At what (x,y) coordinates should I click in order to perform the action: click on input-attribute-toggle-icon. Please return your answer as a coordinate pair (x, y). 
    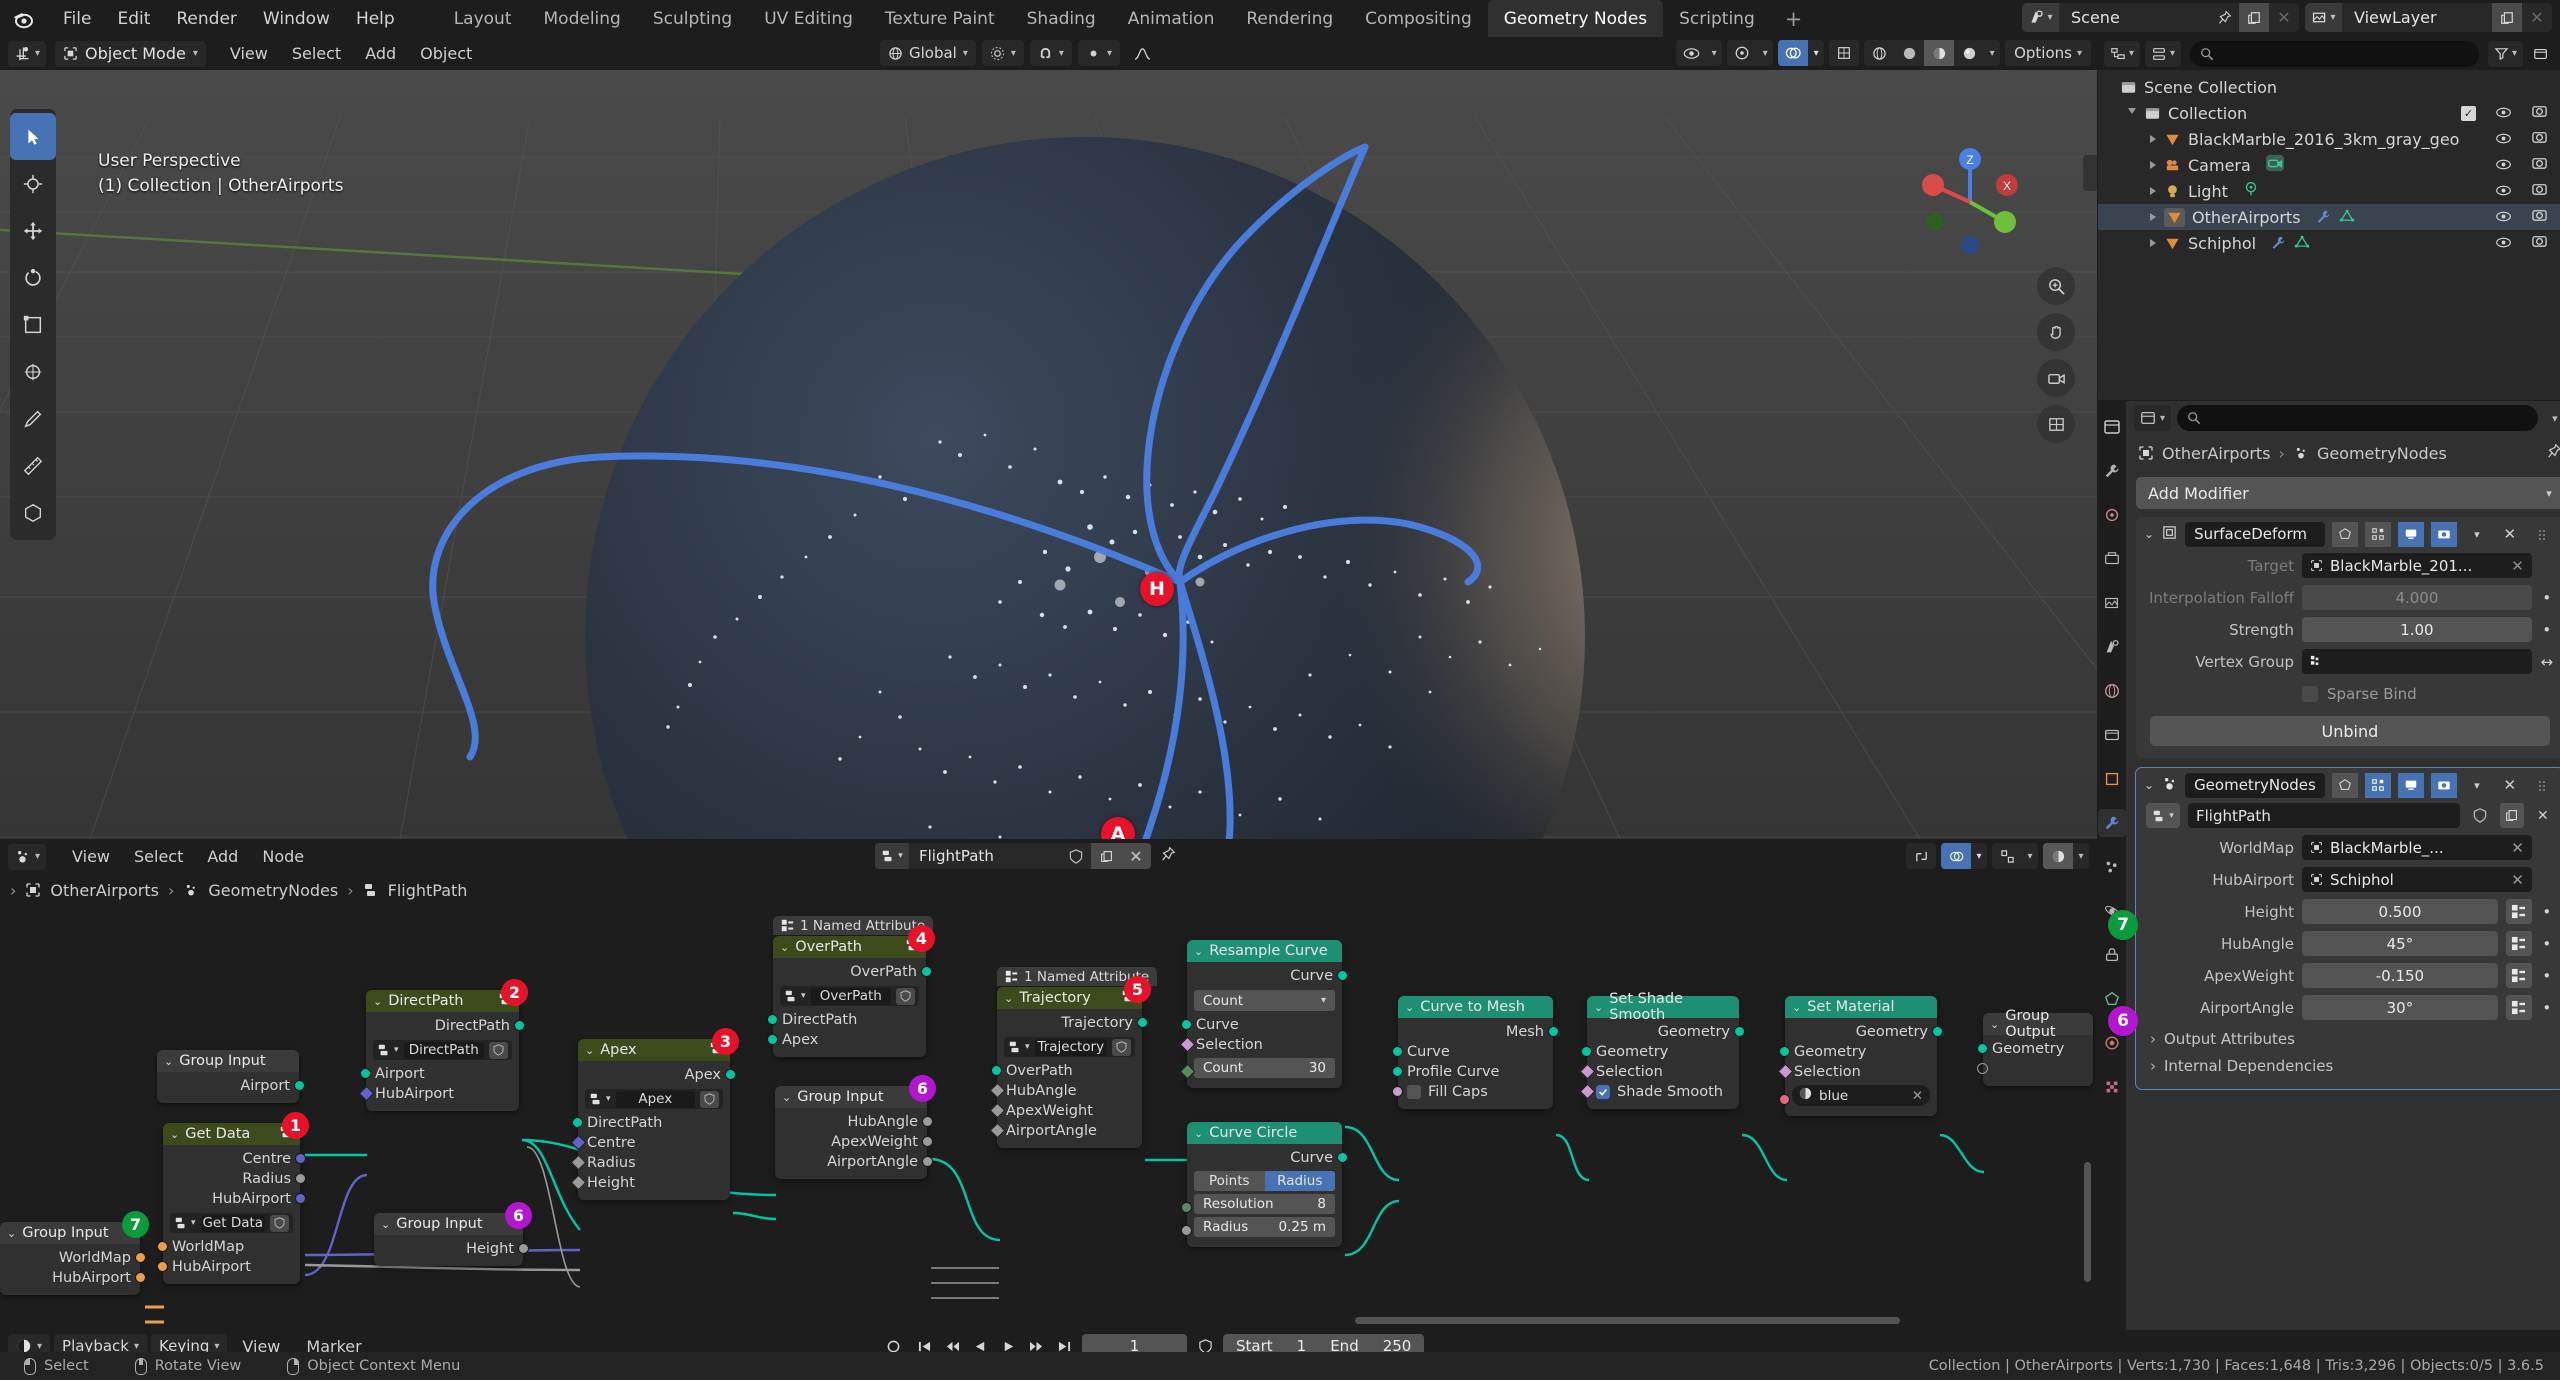
    Looking at the image, I should click on (2518, 911).